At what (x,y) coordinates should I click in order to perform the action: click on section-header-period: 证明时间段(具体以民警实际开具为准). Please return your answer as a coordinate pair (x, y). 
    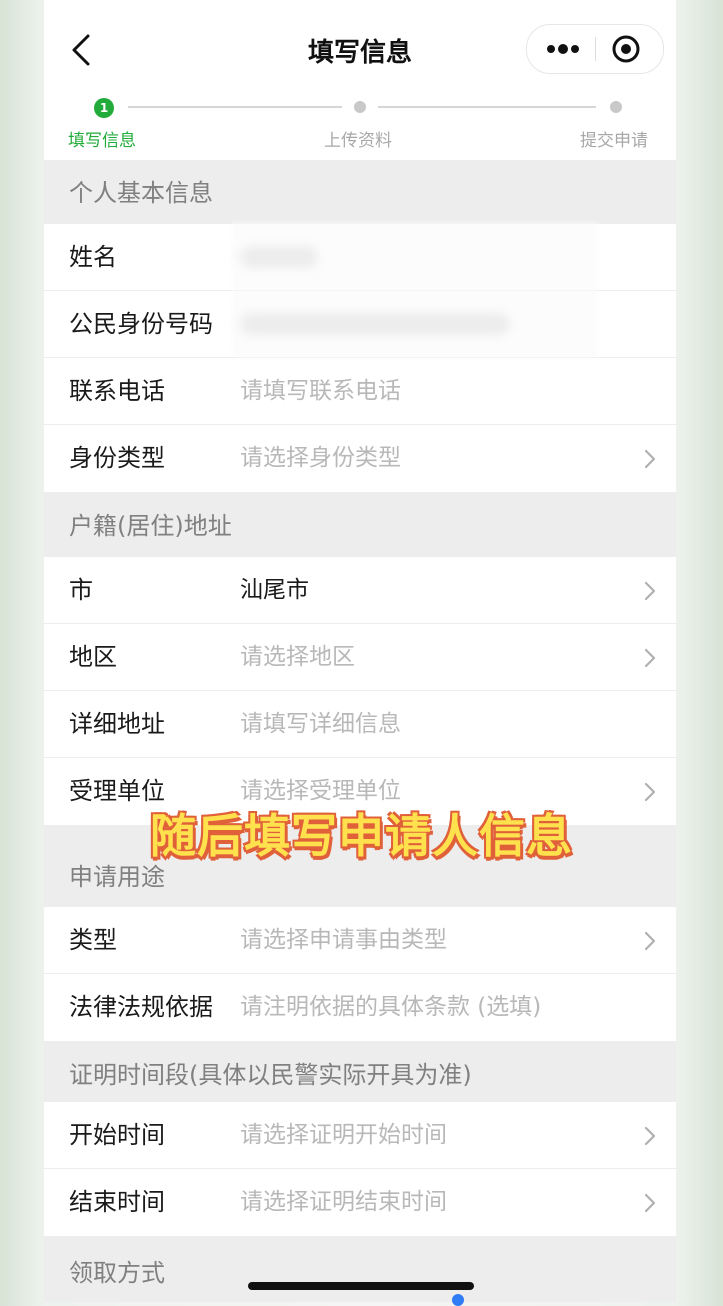
    Looking at the image, I should click on (270, 1075).